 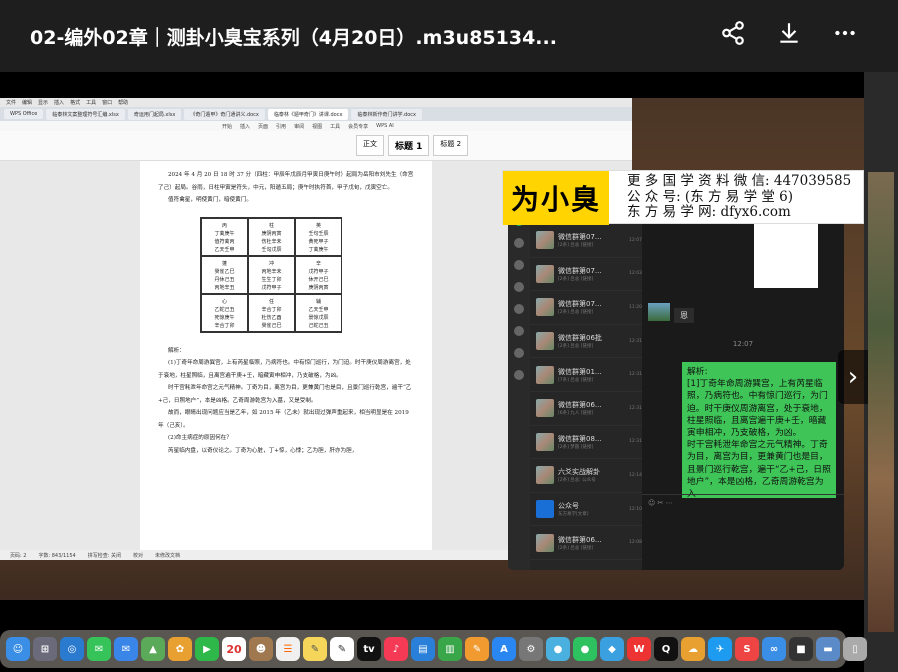 I want to click on mindmap-icon: S, so click(x=747, y=649).